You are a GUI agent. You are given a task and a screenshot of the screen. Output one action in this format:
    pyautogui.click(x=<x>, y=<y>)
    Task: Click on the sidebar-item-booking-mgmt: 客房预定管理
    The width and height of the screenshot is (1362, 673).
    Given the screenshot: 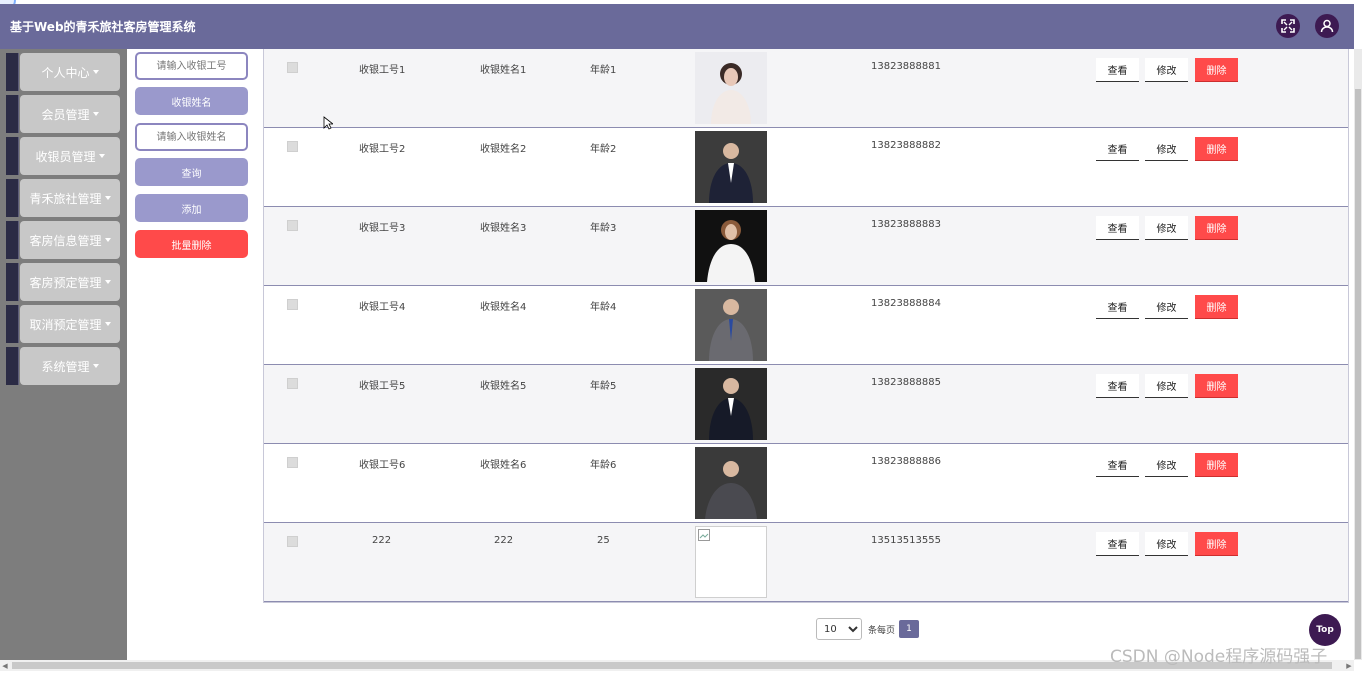 What is the action you would take?
    pyautogui.click(x=63, y=282)
    